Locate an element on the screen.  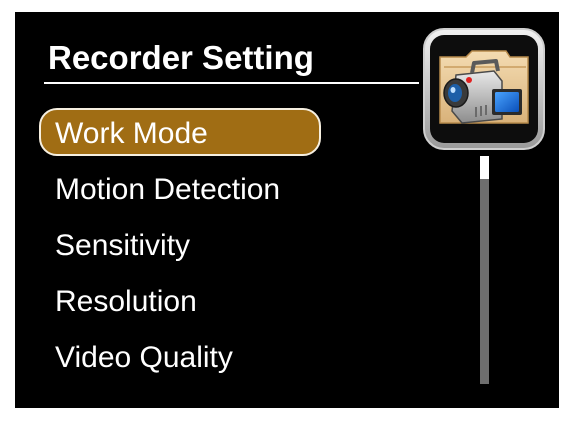
menu-item-video-quality: Video Quality is located at coordinates (180, 356).